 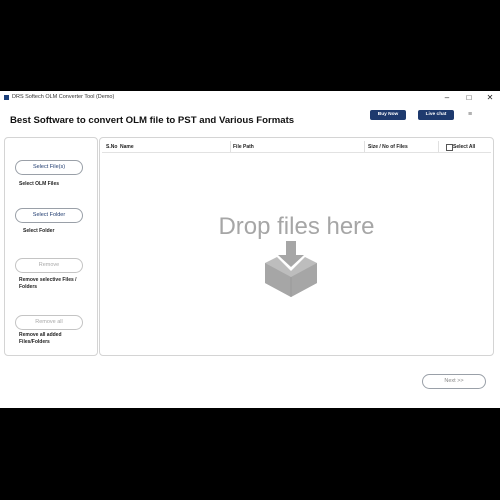 I want to click on remove-all-button: Remove all, so click(x=49, y=322).